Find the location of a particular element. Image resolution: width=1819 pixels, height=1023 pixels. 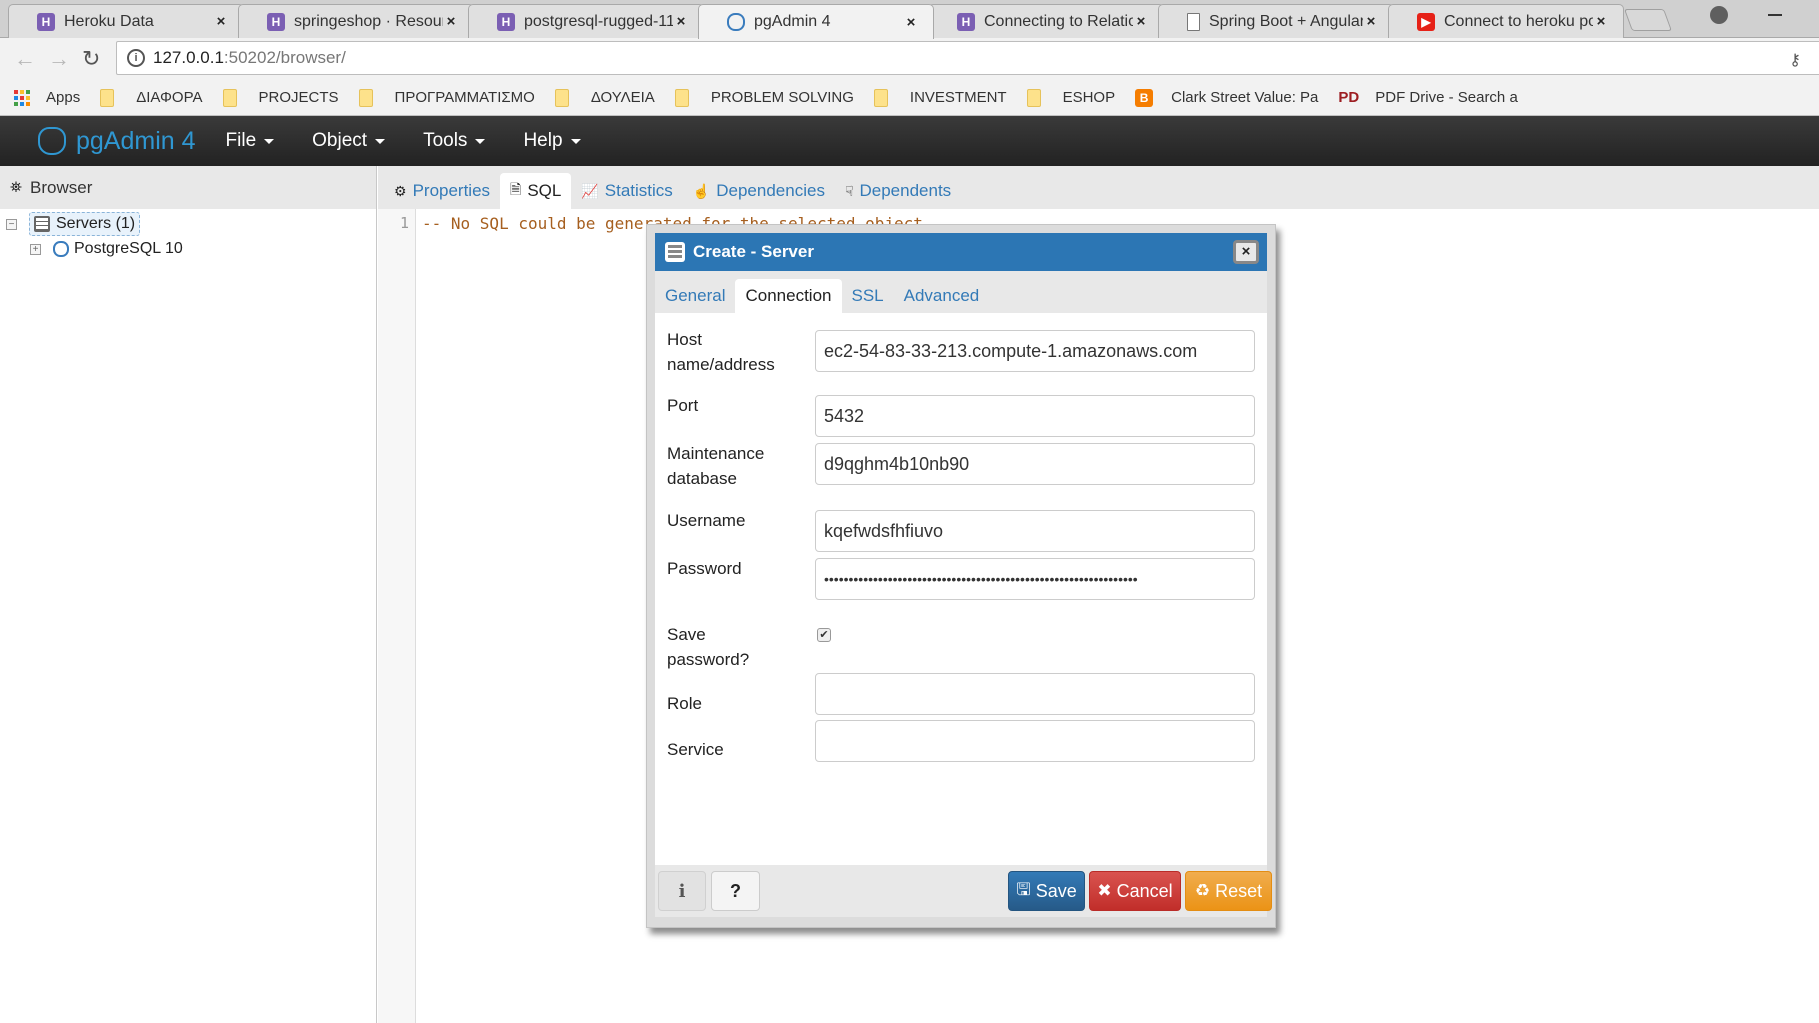

tab-advanced: Advanced is located at coordinates (942, 296).